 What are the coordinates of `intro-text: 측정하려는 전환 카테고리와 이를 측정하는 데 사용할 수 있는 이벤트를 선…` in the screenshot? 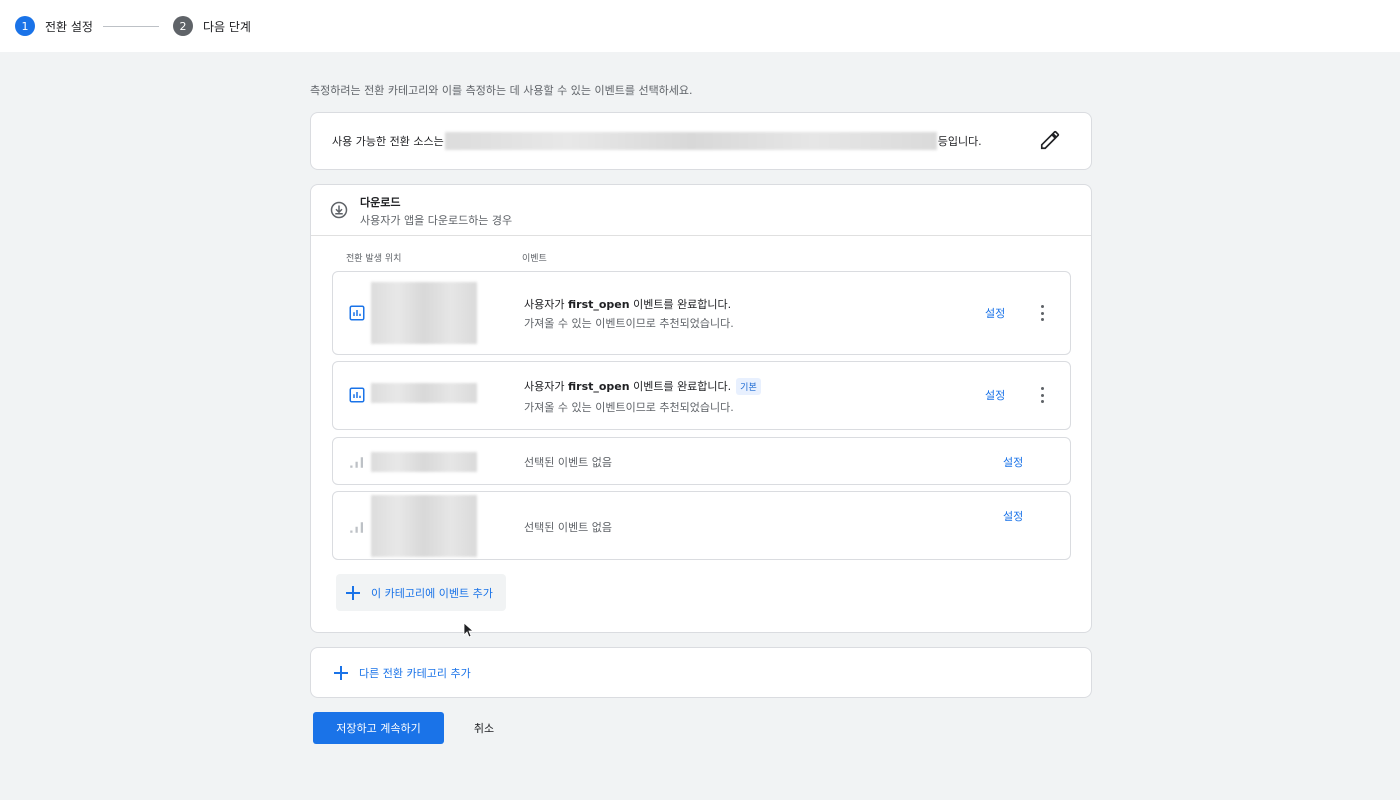 It's located at (501, 90).